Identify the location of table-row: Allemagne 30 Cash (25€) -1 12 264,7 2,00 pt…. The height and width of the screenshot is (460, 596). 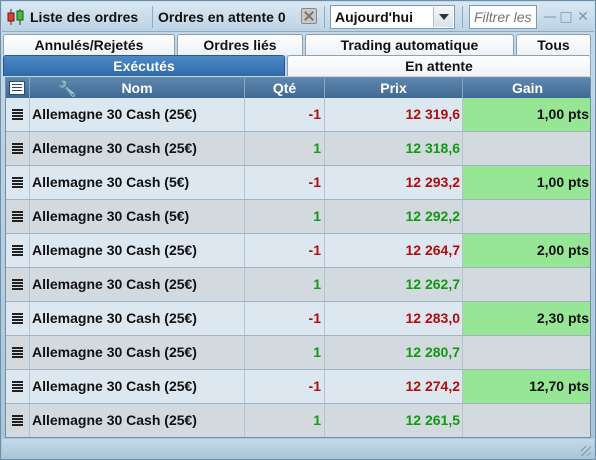
(298, 251).